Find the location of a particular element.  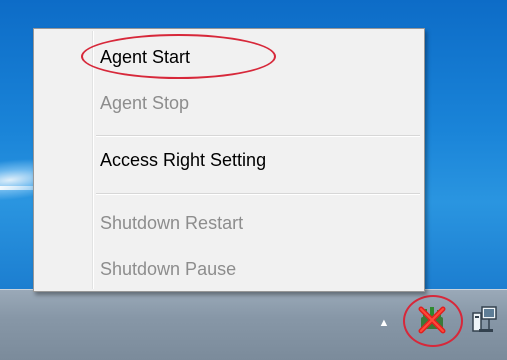

menu-icon-gutter is located at coordinates (93, 160).